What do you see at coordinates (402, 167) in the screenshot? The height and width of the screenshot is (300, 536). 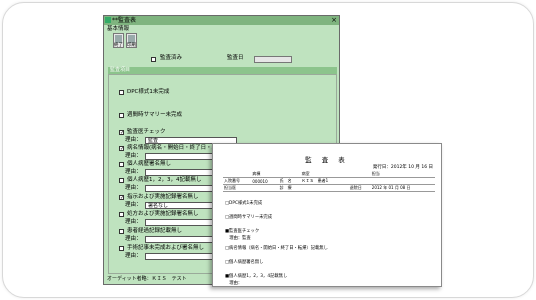 I see `report-issue-date: 発行日：2012年 10 月 16 日` at bounding box center [402, 167].